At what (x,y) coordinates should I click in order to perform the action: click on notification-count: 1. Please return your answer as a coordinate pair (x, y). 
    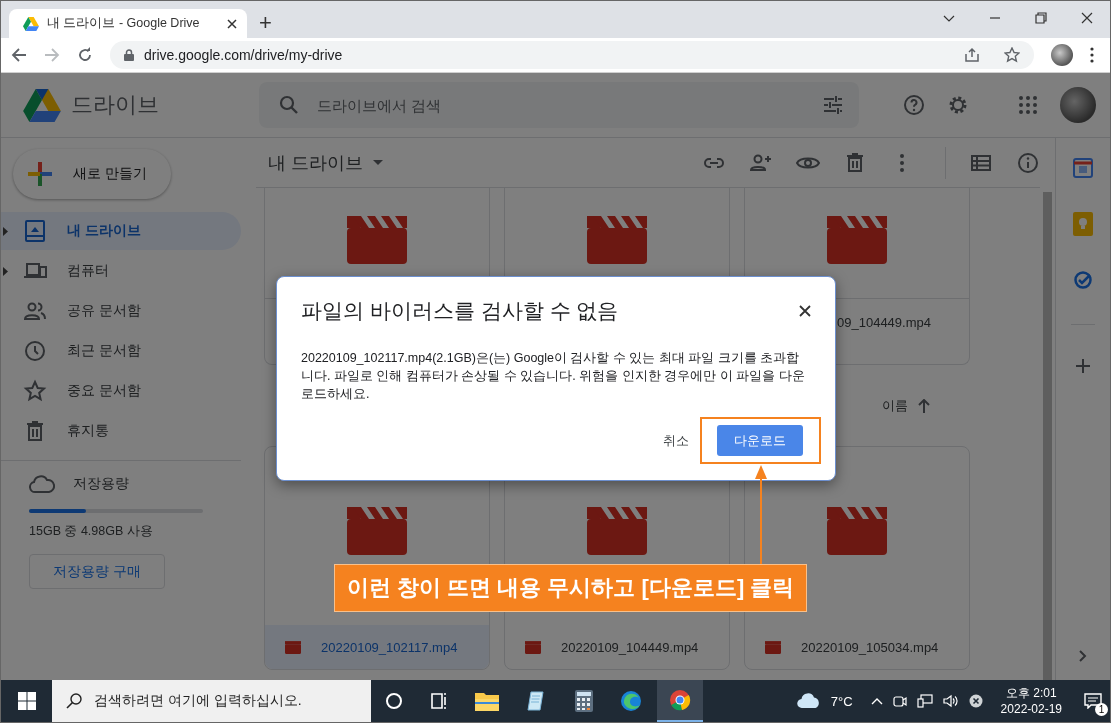
    Looking at the image, I should click on (1101, 709).